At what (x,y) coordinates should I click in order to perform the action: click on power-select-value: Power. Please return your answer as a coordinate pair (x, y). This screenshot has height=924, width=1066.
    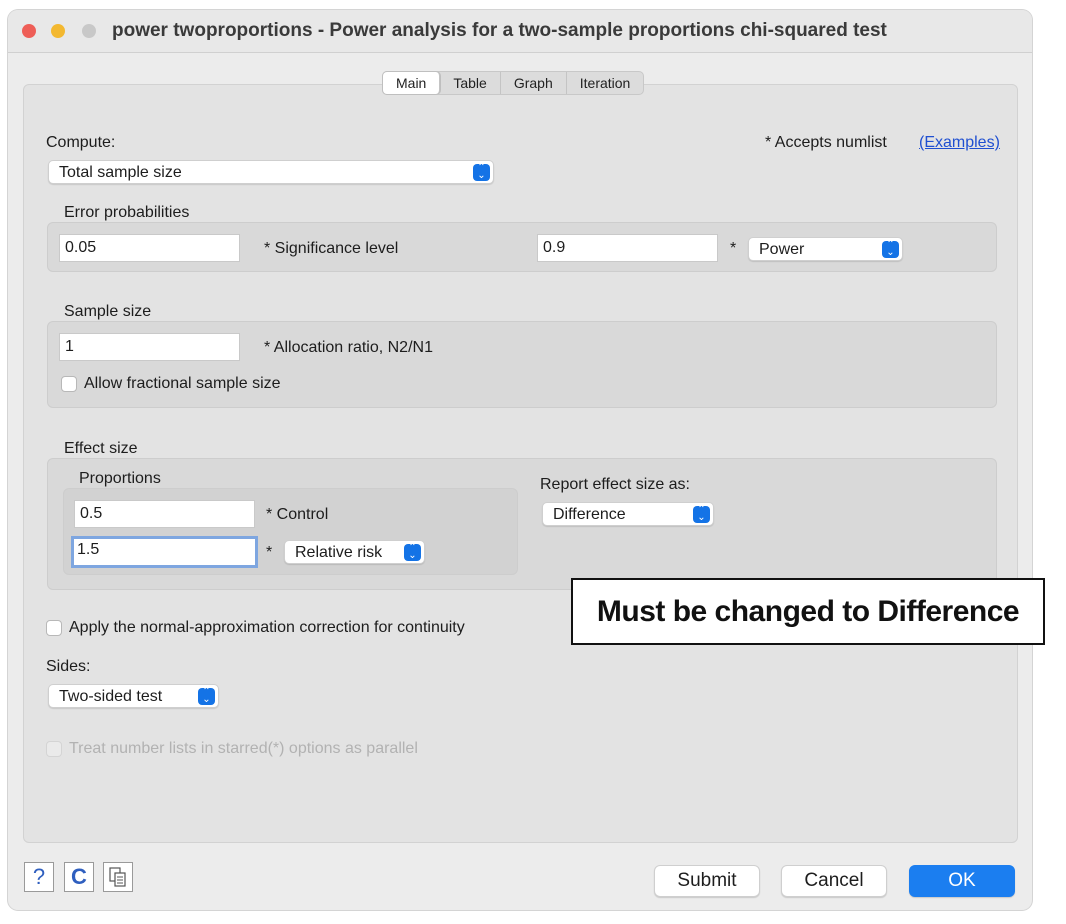
    Looking at the image, I should click on (782, 249).